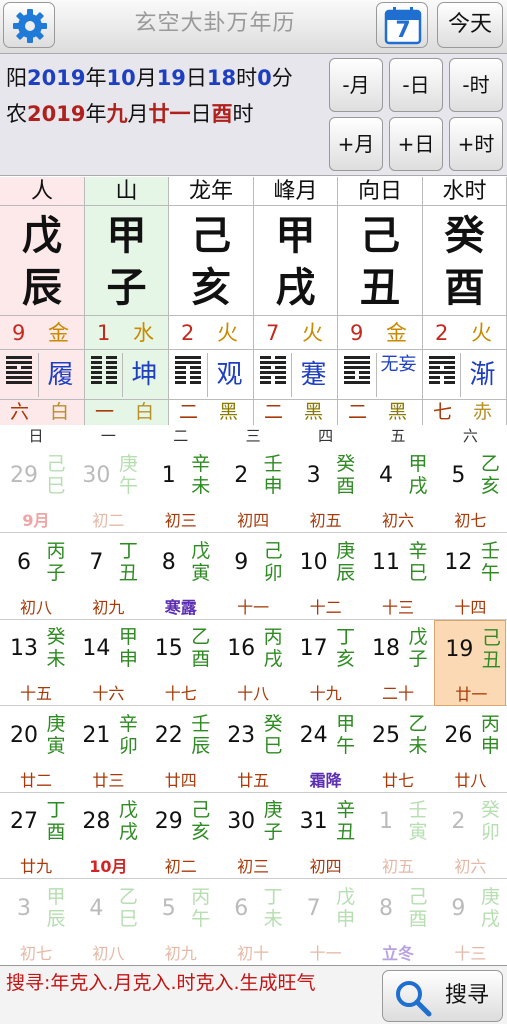  What do you see at coordinates (459, 649) in the screenshot?
I see `day-number: 19` at bounding box center [459, 649].